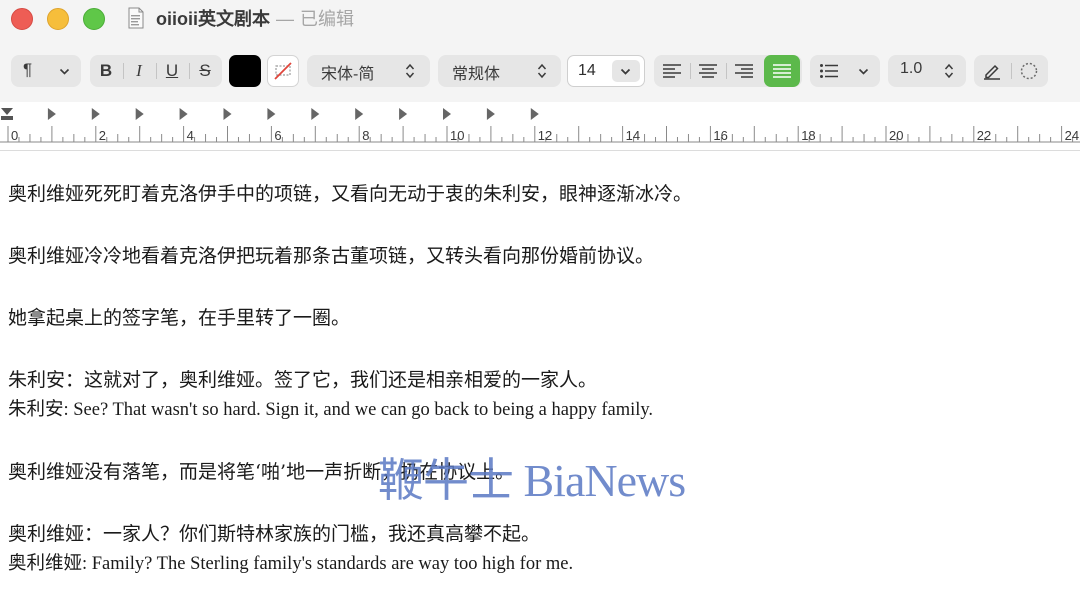 The image size is (1080, 602). What do you see at coordinates (606, 71) in the screenshot?
I see `font-size-combo: 14` at bounding box center [606, 71].